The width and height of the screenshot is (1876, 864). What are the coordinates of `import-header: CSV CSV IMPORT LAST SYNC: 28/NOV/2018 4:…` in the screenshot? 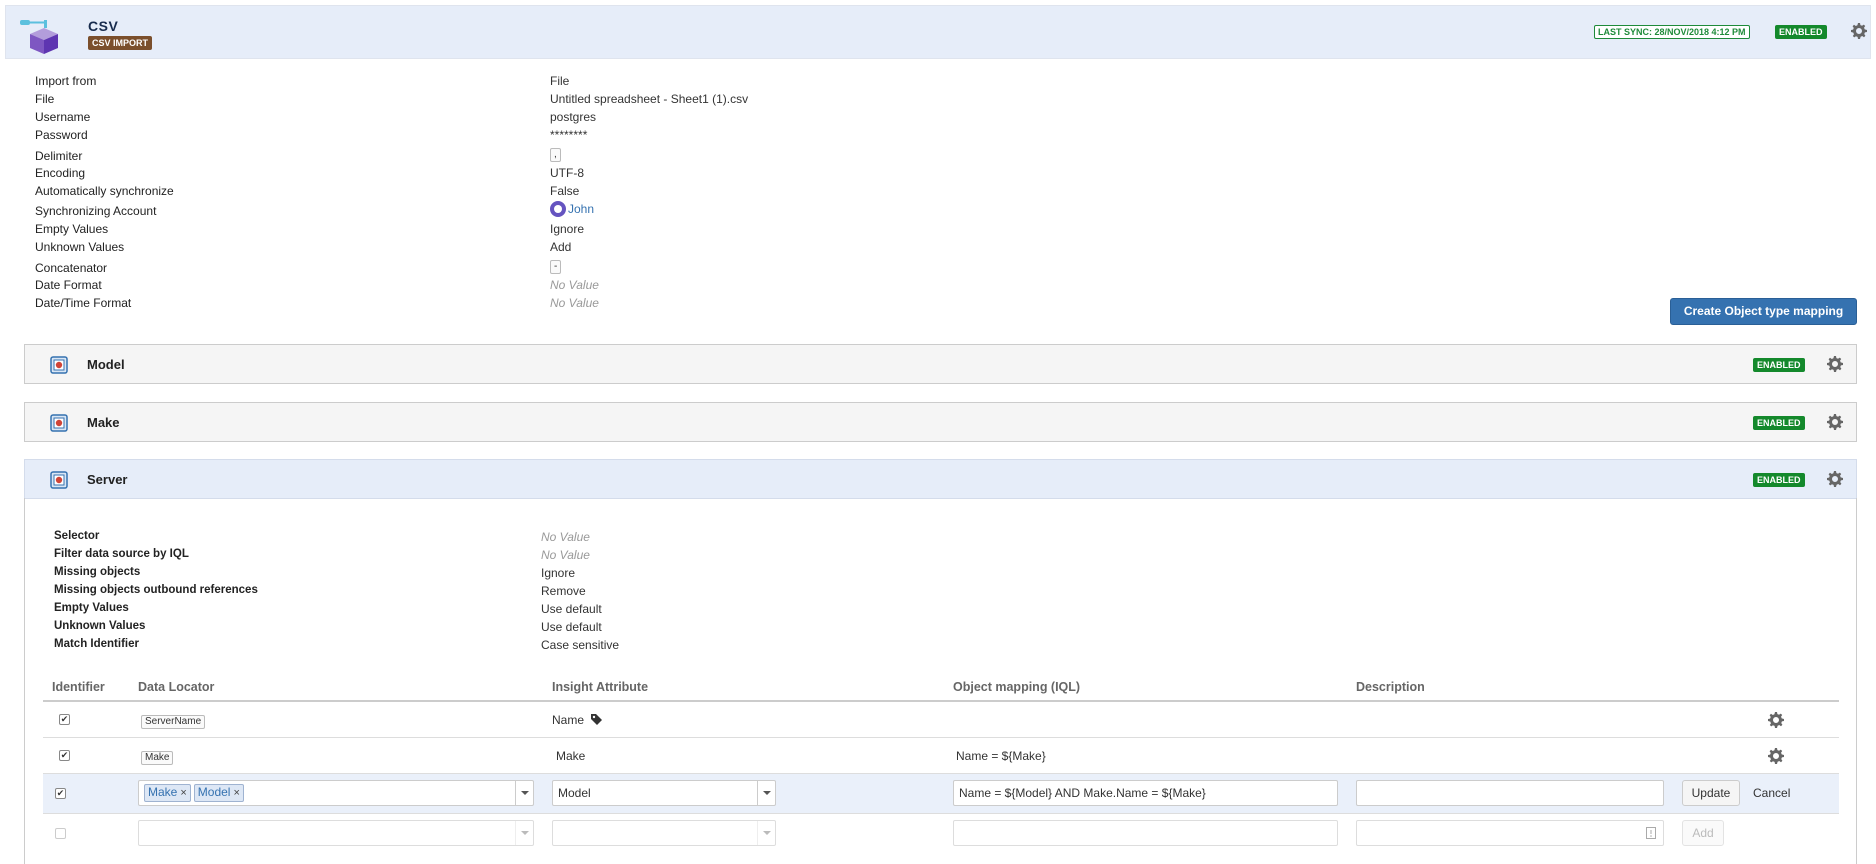 It's located at (938, 32).